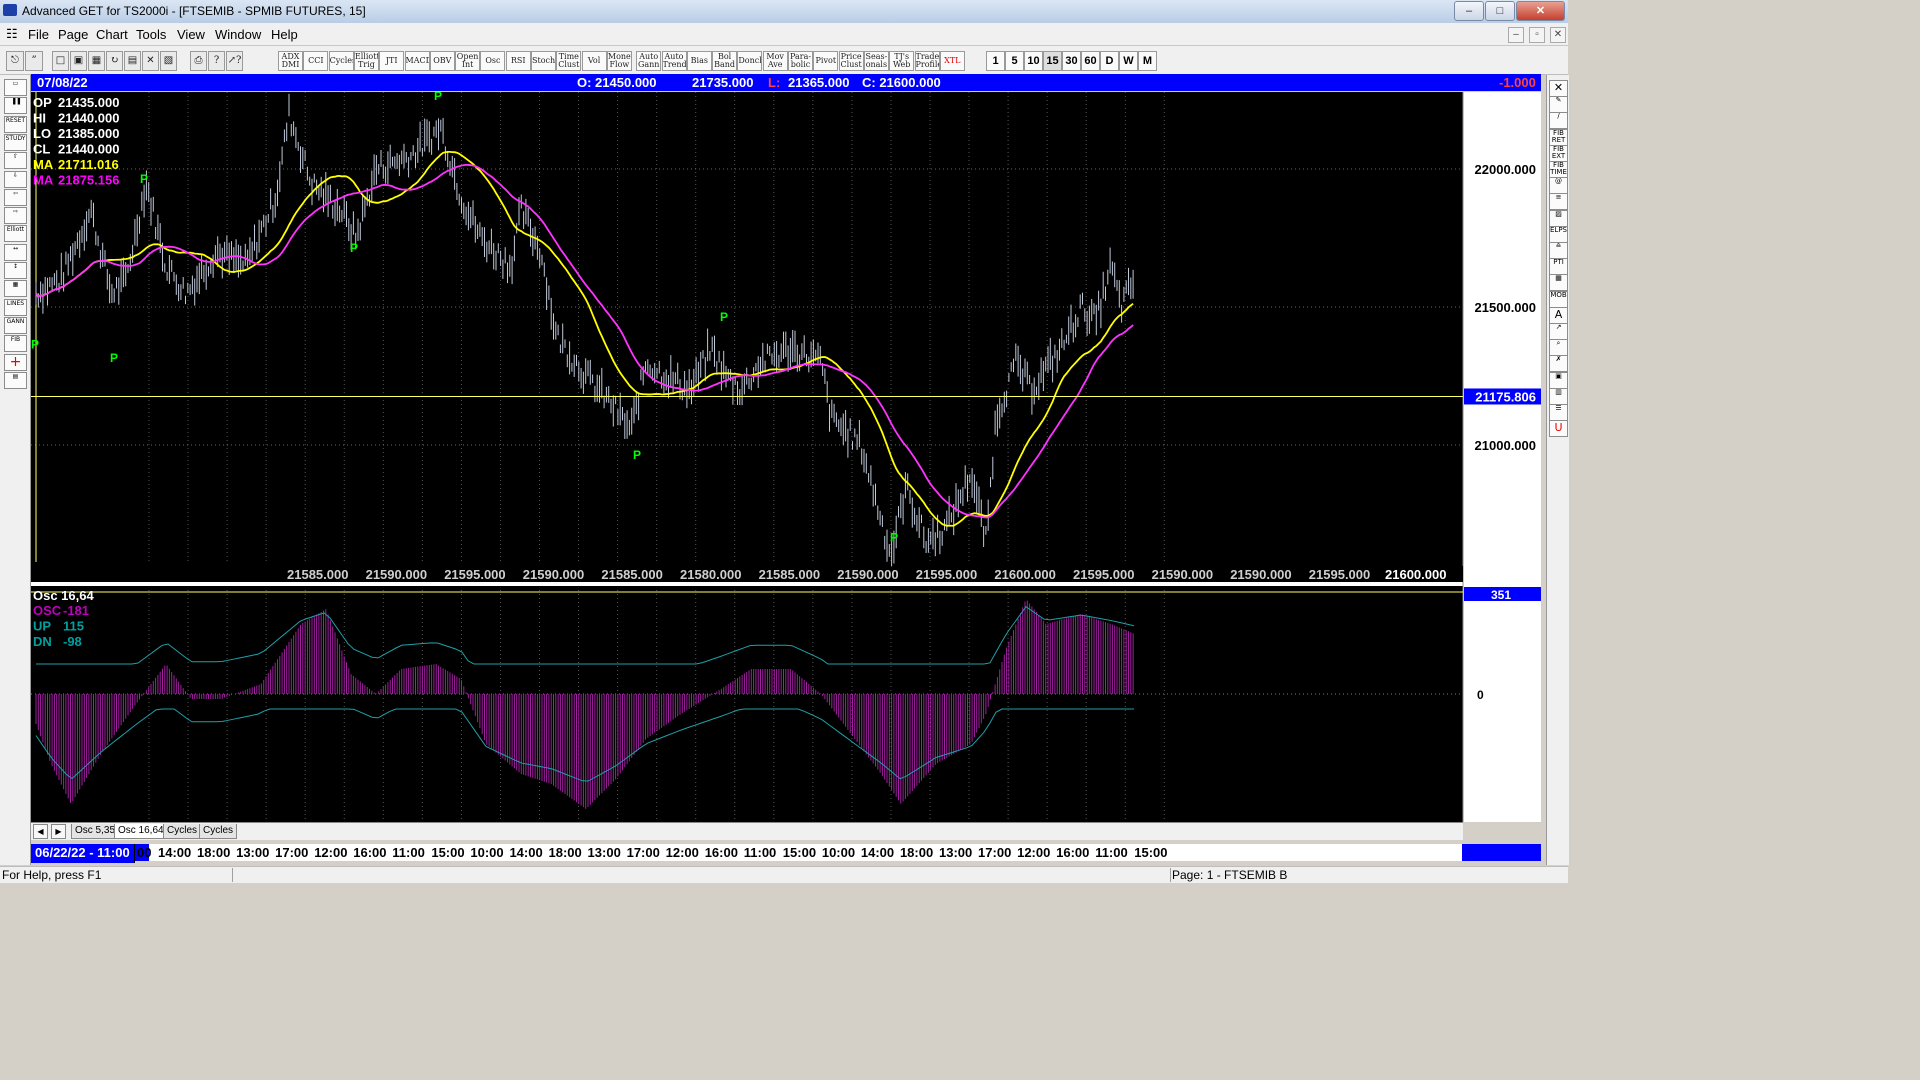 This screenshot has height=1080, width=1920. Describe the element at coordinates (902, 61) in the screenshot. I see `study-button-24: TJ's Web` at that location.